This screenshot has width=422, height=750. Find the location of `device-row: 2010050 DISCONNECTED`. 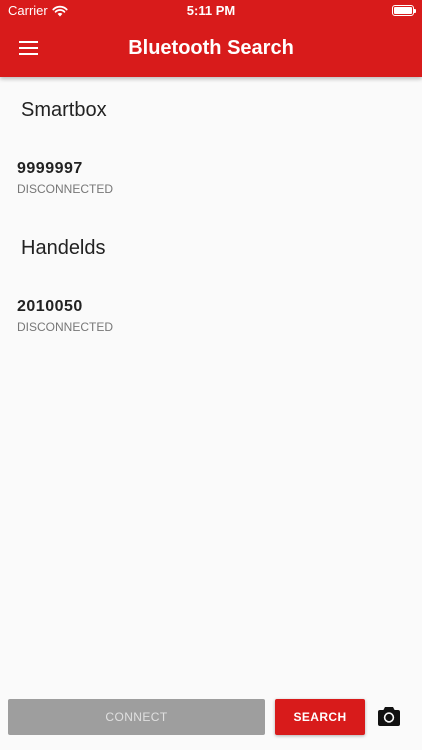

device-row: 2010050 DISCONNECTED is located at coordinates (212, 316).